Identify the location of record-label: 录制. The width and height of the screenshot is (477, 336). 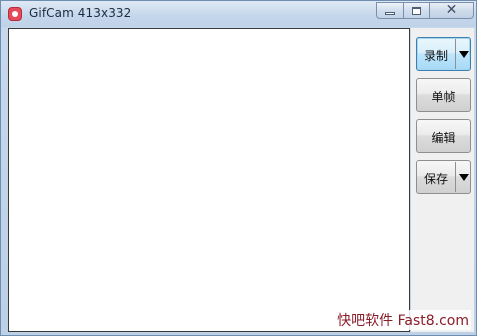
(435, 56).